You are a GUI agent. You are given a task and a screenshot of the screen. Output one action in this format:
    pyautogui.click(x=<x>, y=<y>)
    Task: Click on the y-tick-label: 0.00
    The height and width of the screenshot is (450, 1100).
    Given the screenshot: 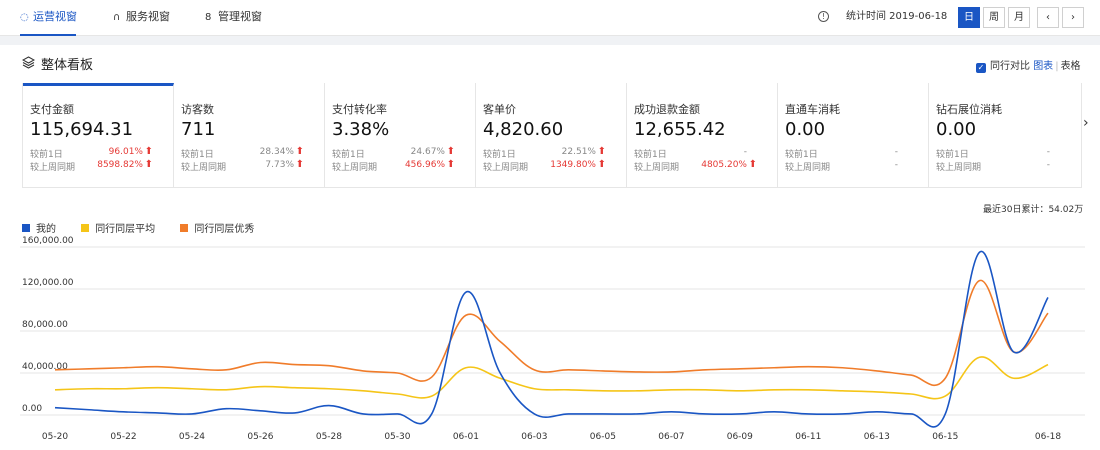 What is the action you would take?
    pyautogui.click(x=32, y=409)
    